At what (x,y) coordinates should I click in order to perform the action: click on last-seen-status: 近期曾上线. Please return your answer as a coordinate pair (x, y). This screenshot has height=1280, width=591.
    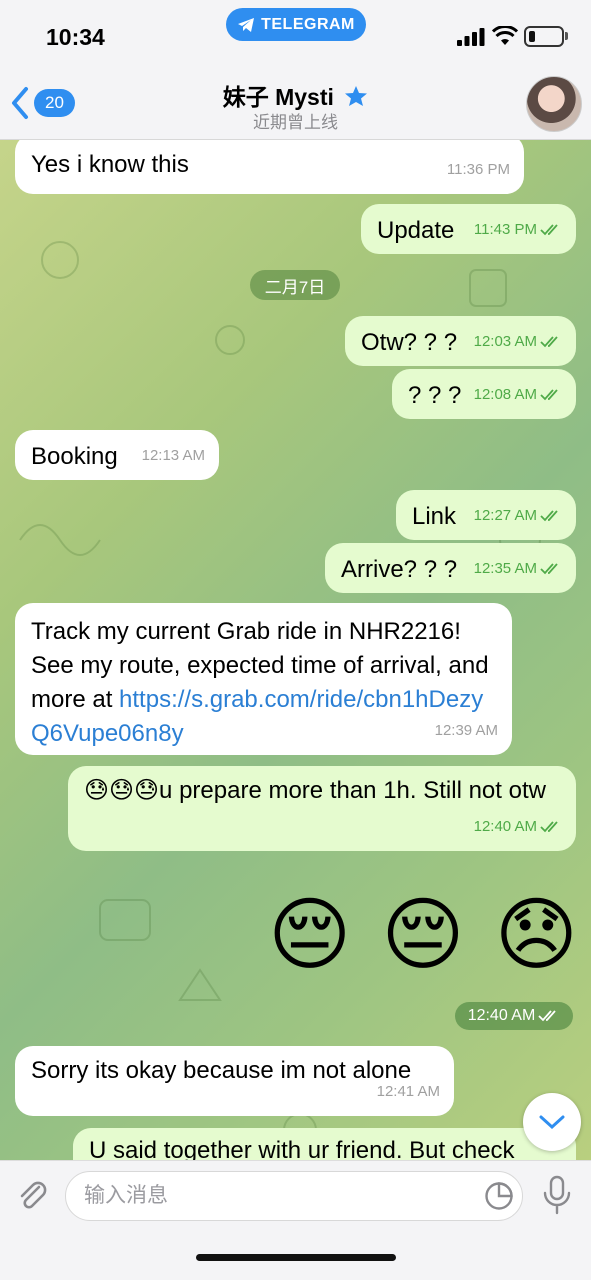
    Looking at the image, I should click on (295, 122).